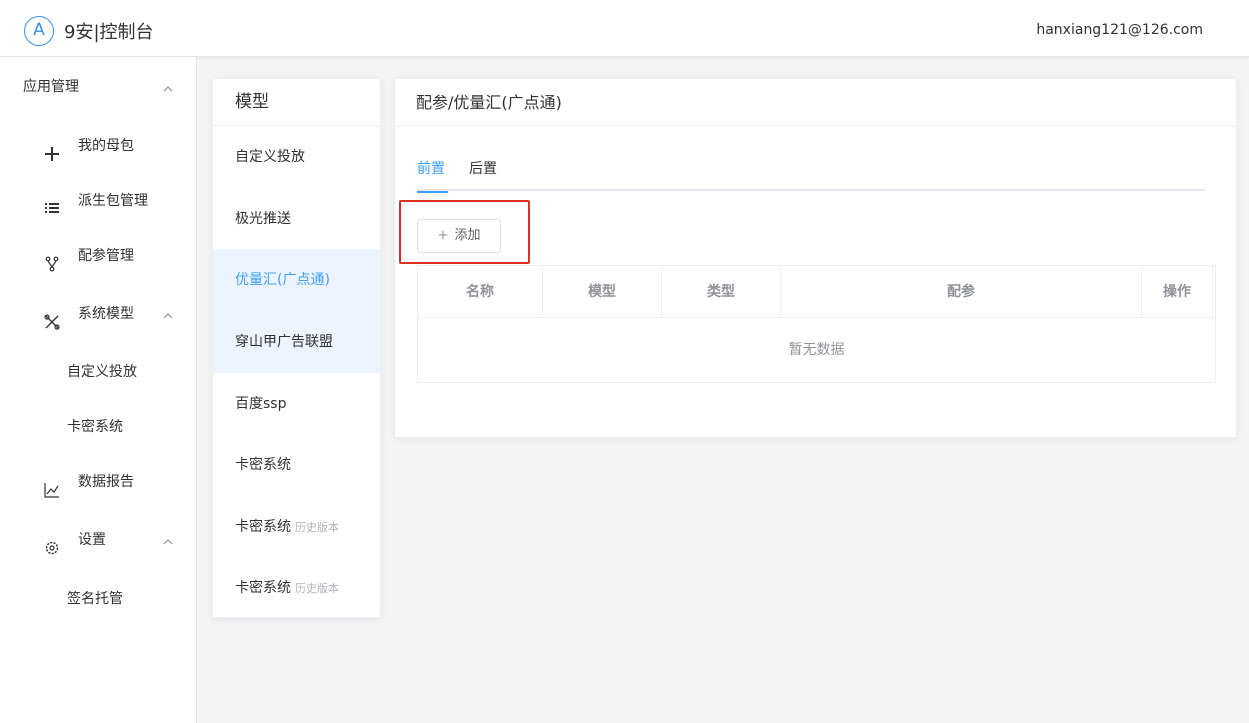 This screenshot has height=723, width=1249. What do you see at coordinates (263, 219) in the screenshot?
I see `model-item-label: 极光推送` at bounding box center [263, 219].